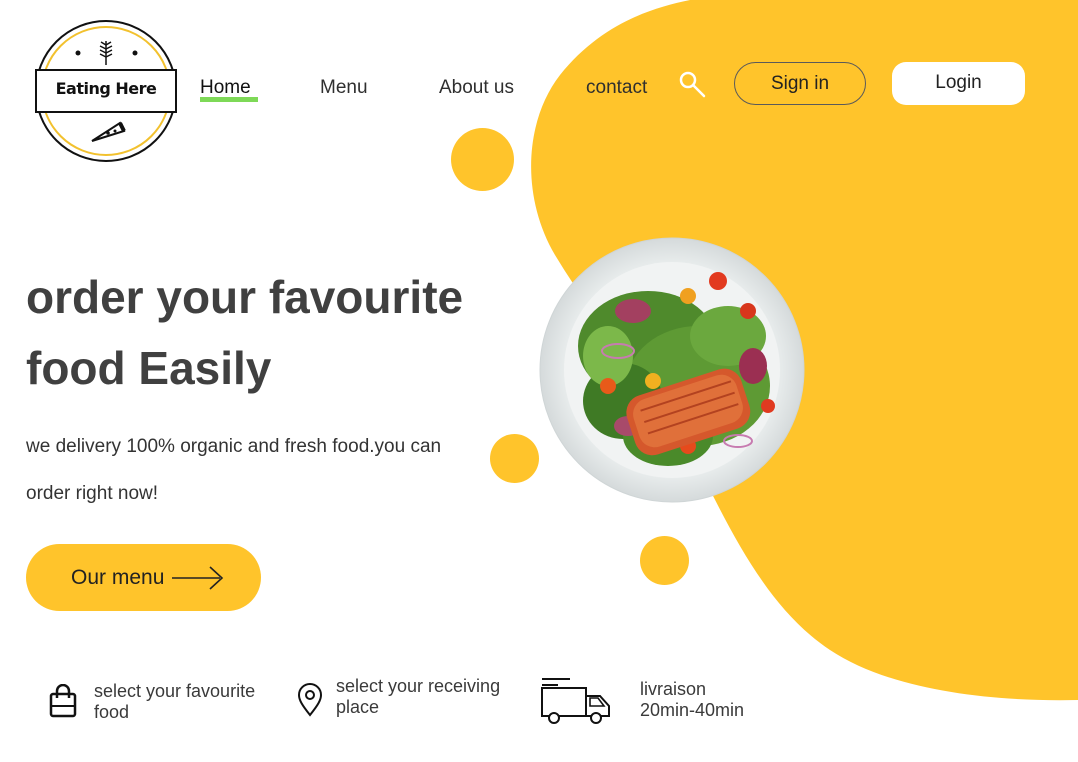 The width and height of the screenshot is (1078, 762). Describe the element at coordinates (358, 707) in the screenshot. I see `feature-line: place` at that location.